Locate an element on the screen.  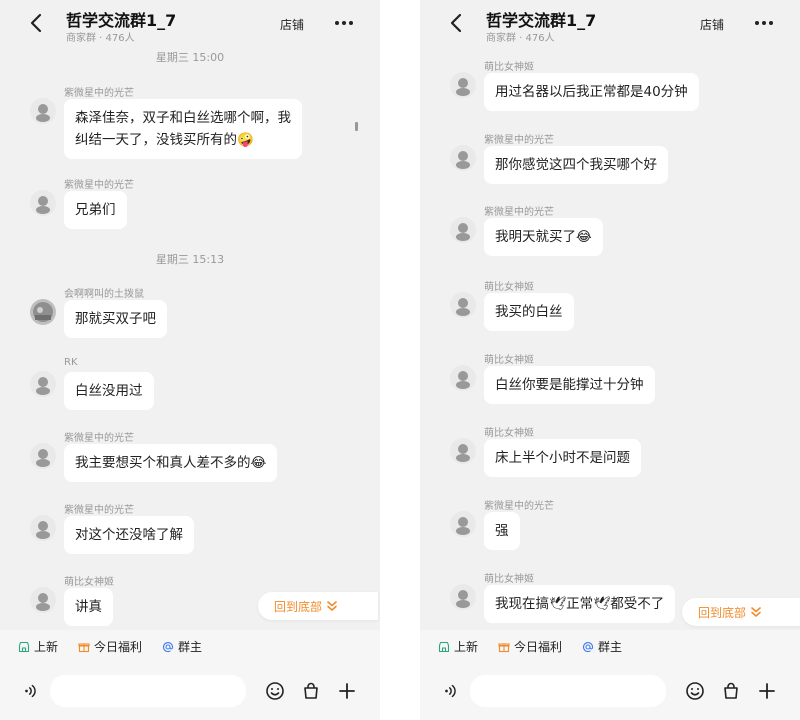
panel-divider is located at coordinates (400, 360).